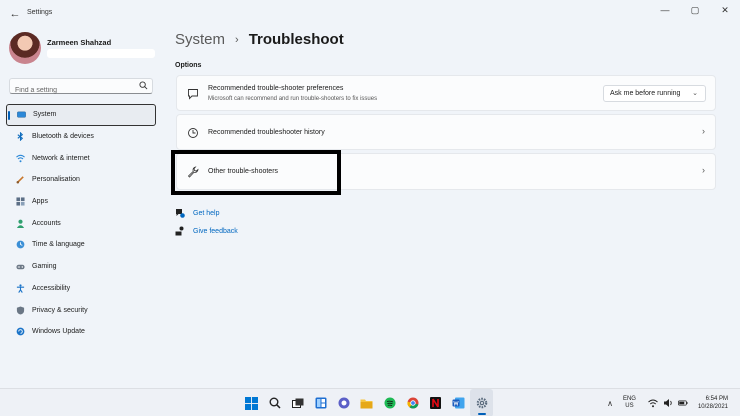 This screenshot has width=740, height=416. I want to click on sidebar-item-network: Network & internet, so click(81, 158).